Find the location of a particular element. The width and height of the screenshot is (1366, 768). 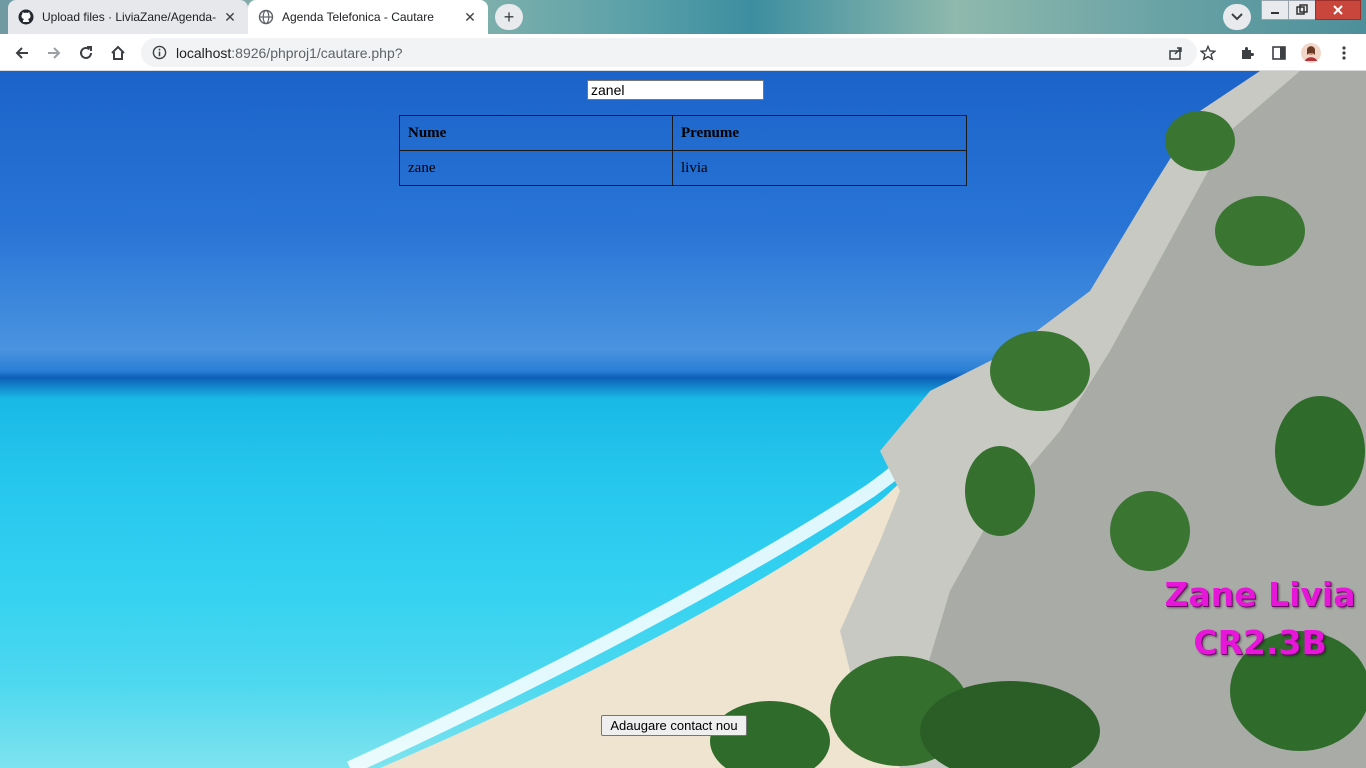

extensions-button is located at coordinates (1247, 53).